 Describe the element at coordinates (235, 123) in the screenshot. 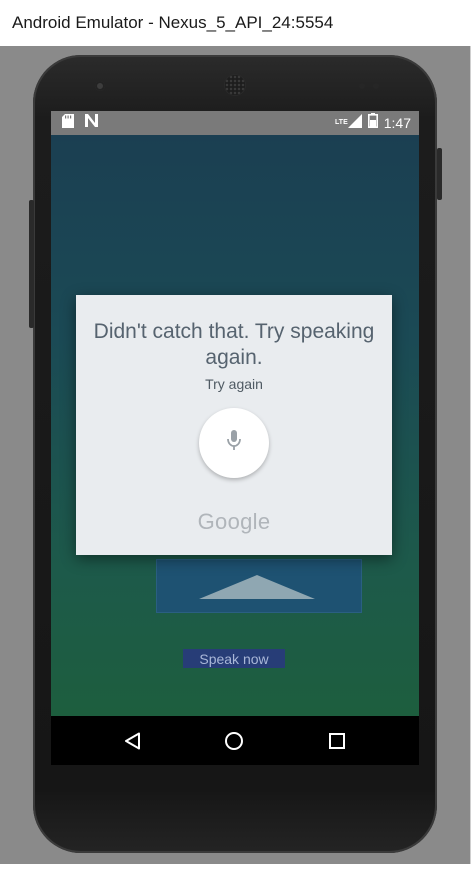

I see `status-bar: LTE 1:47` at that location.